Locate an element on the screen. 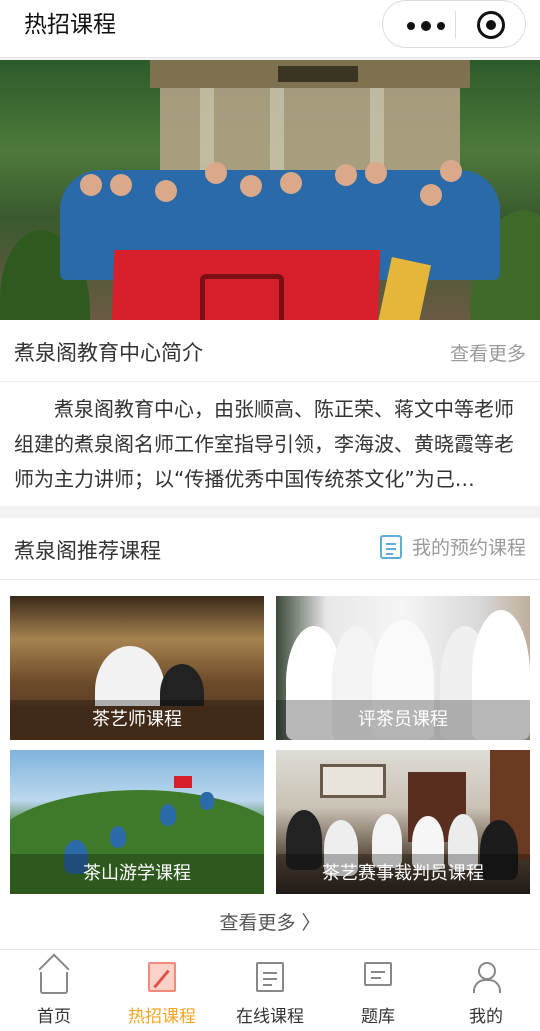  close-target-icon is located at coordinates (491, 25).